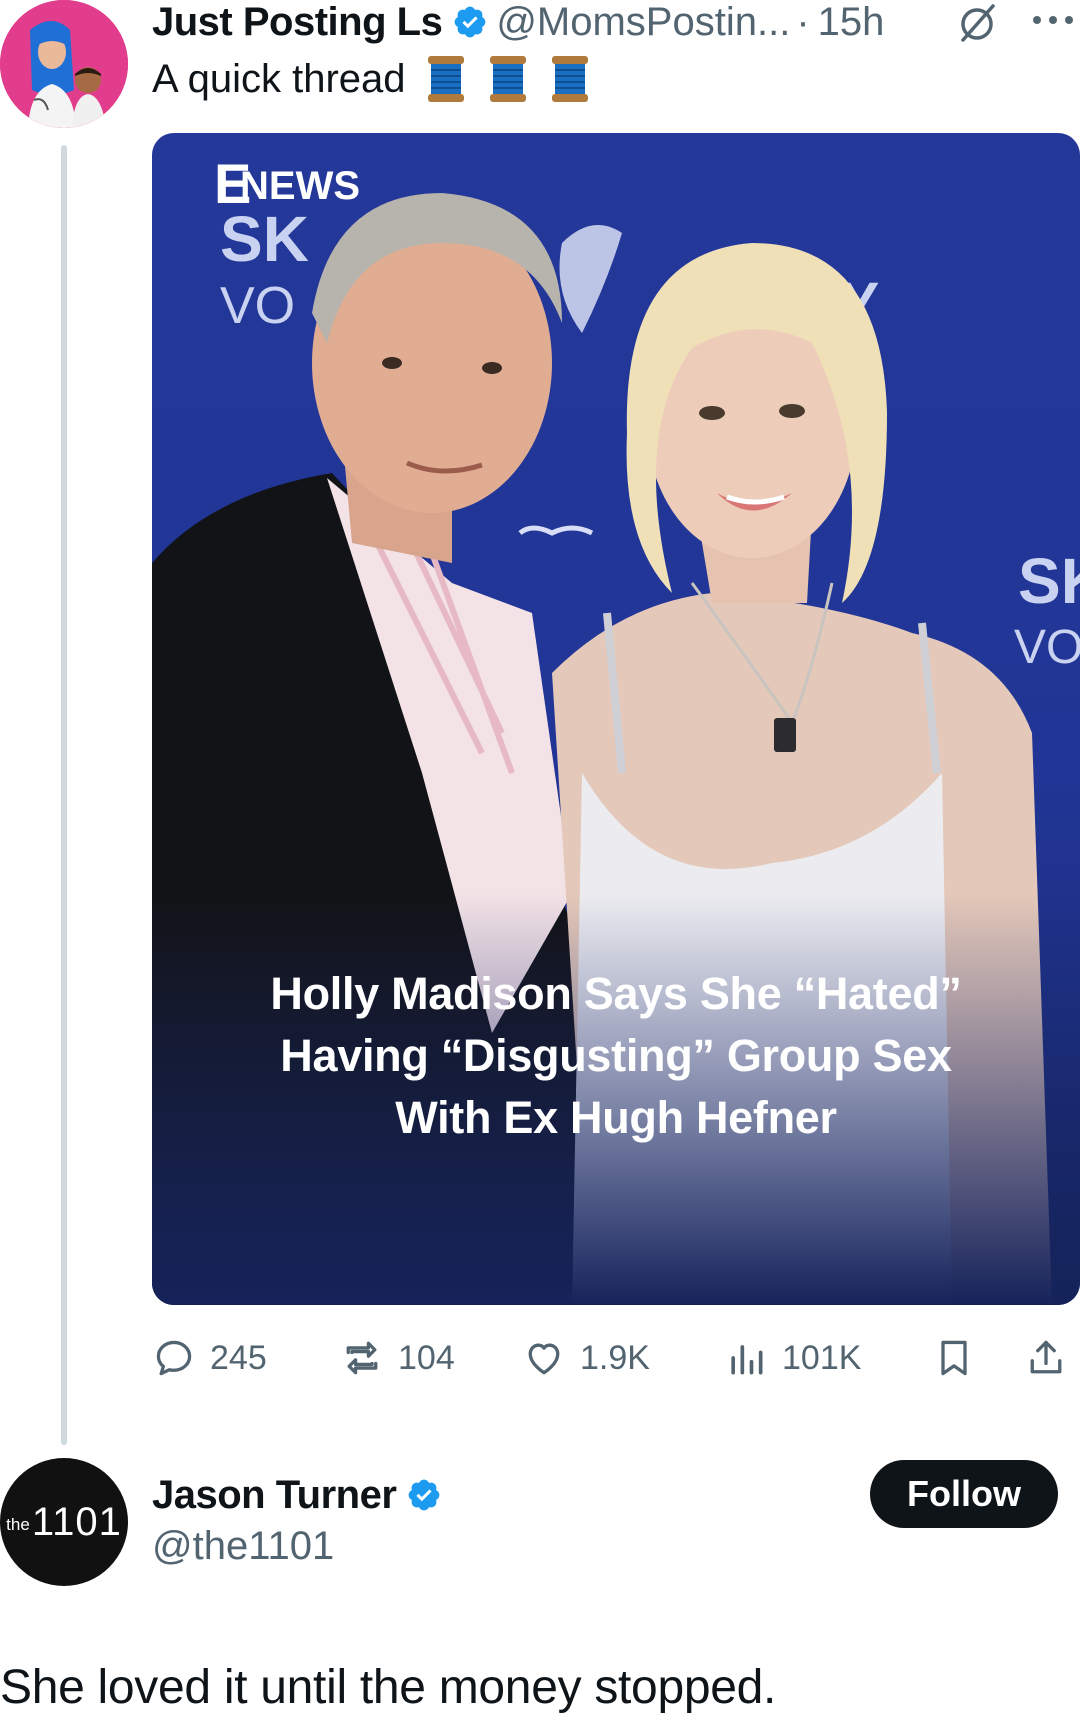  What do you see at coordinates (238, 1357) in the screenshot?
I see `reply-count: 245` at bounding box center [238, 1357].